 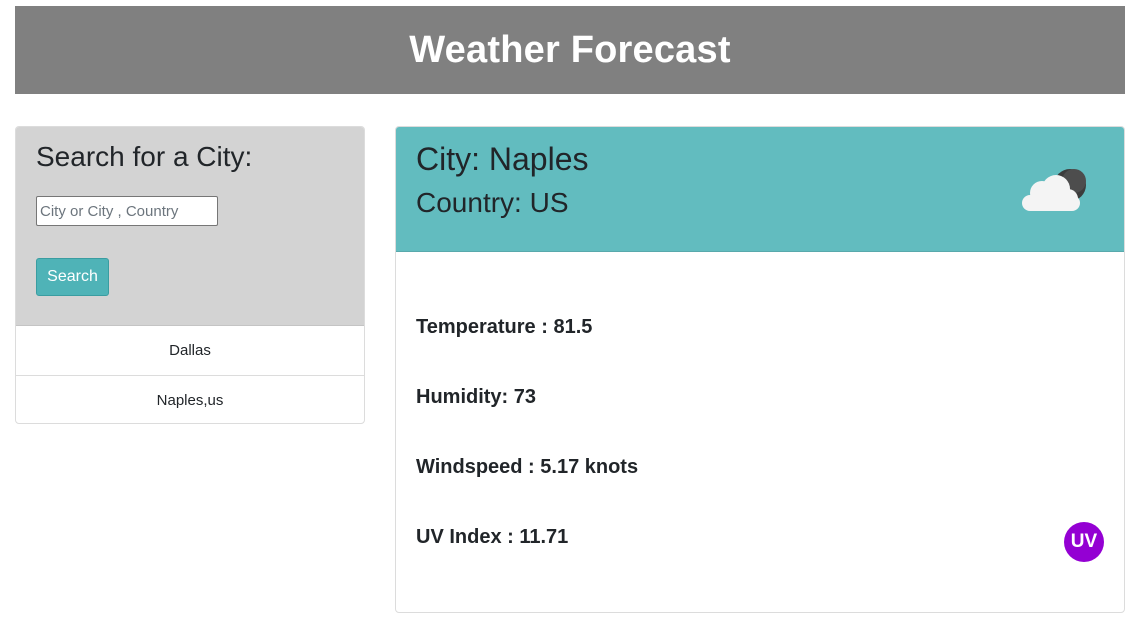 I want to click on temperature-value: Temperature : 81.5, so click(x=504, y=327).